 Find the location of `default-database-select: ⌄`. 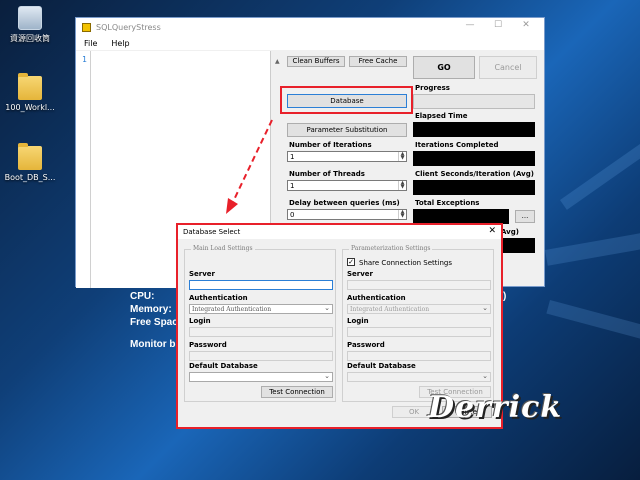

default-database-select: ⌄ is located at coordinates (261, 377).